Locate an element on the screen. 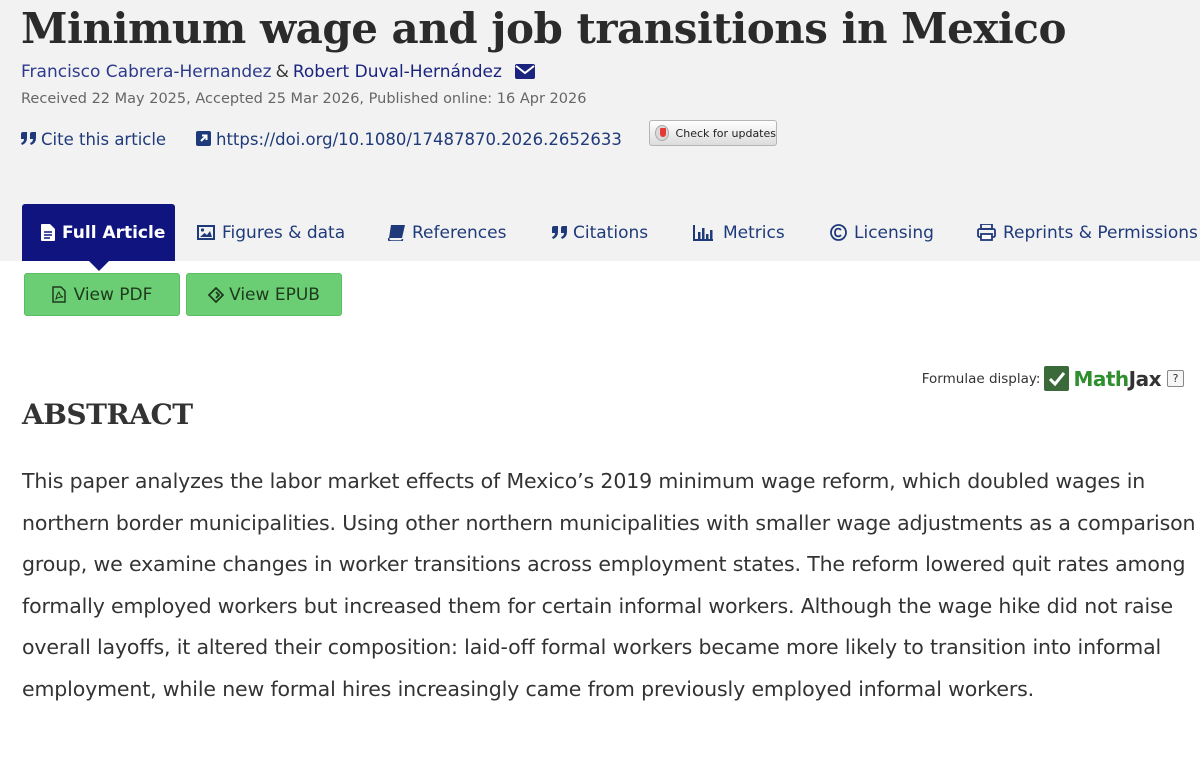  tab-citations: Citations is located at coordinates (600, 232).